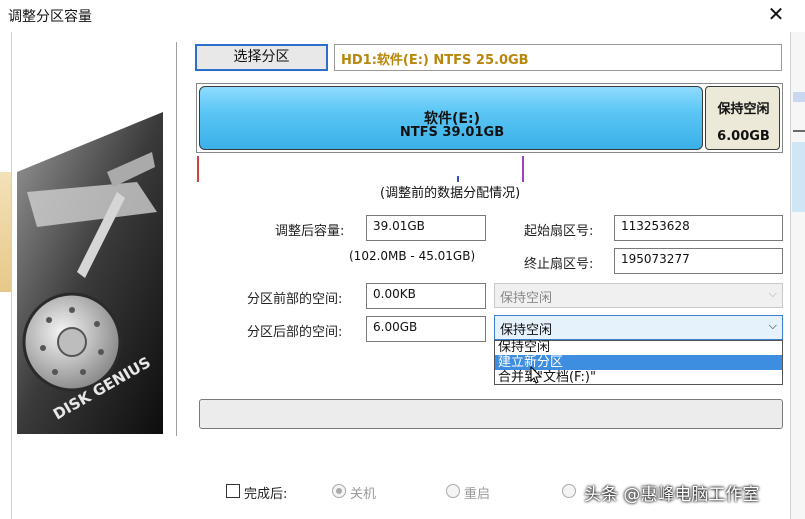 The height and width of the screenshot is (519, 805). Describe the element at coordinates (426, 228) in the screenshot. I see `resized-capacity-input: 39.01GB` at that location.